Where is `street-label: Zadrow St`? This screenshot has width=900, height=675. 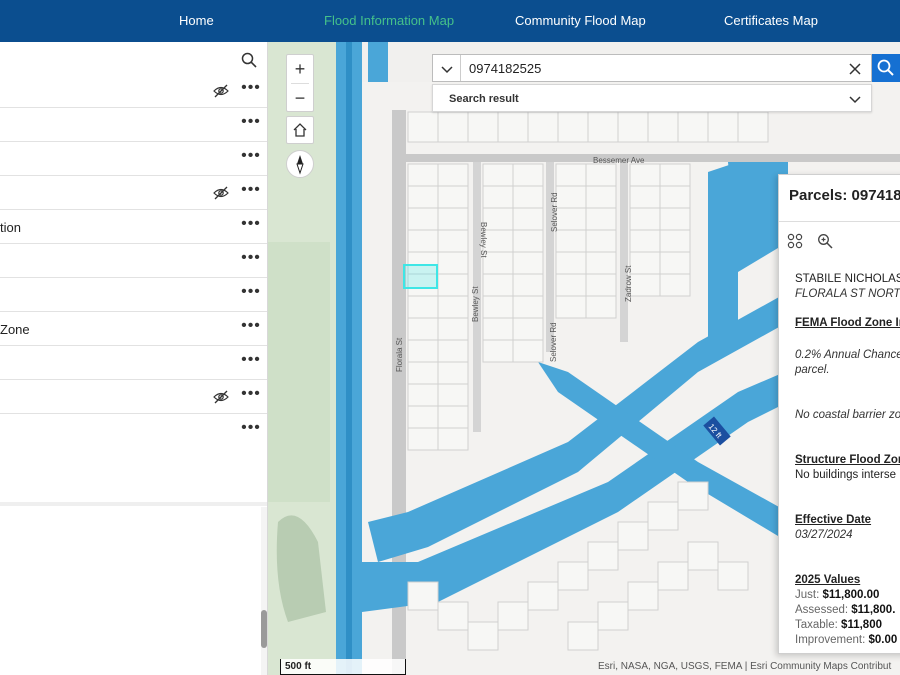
street-label: Zadrow St is located at coordinates (628, 283).